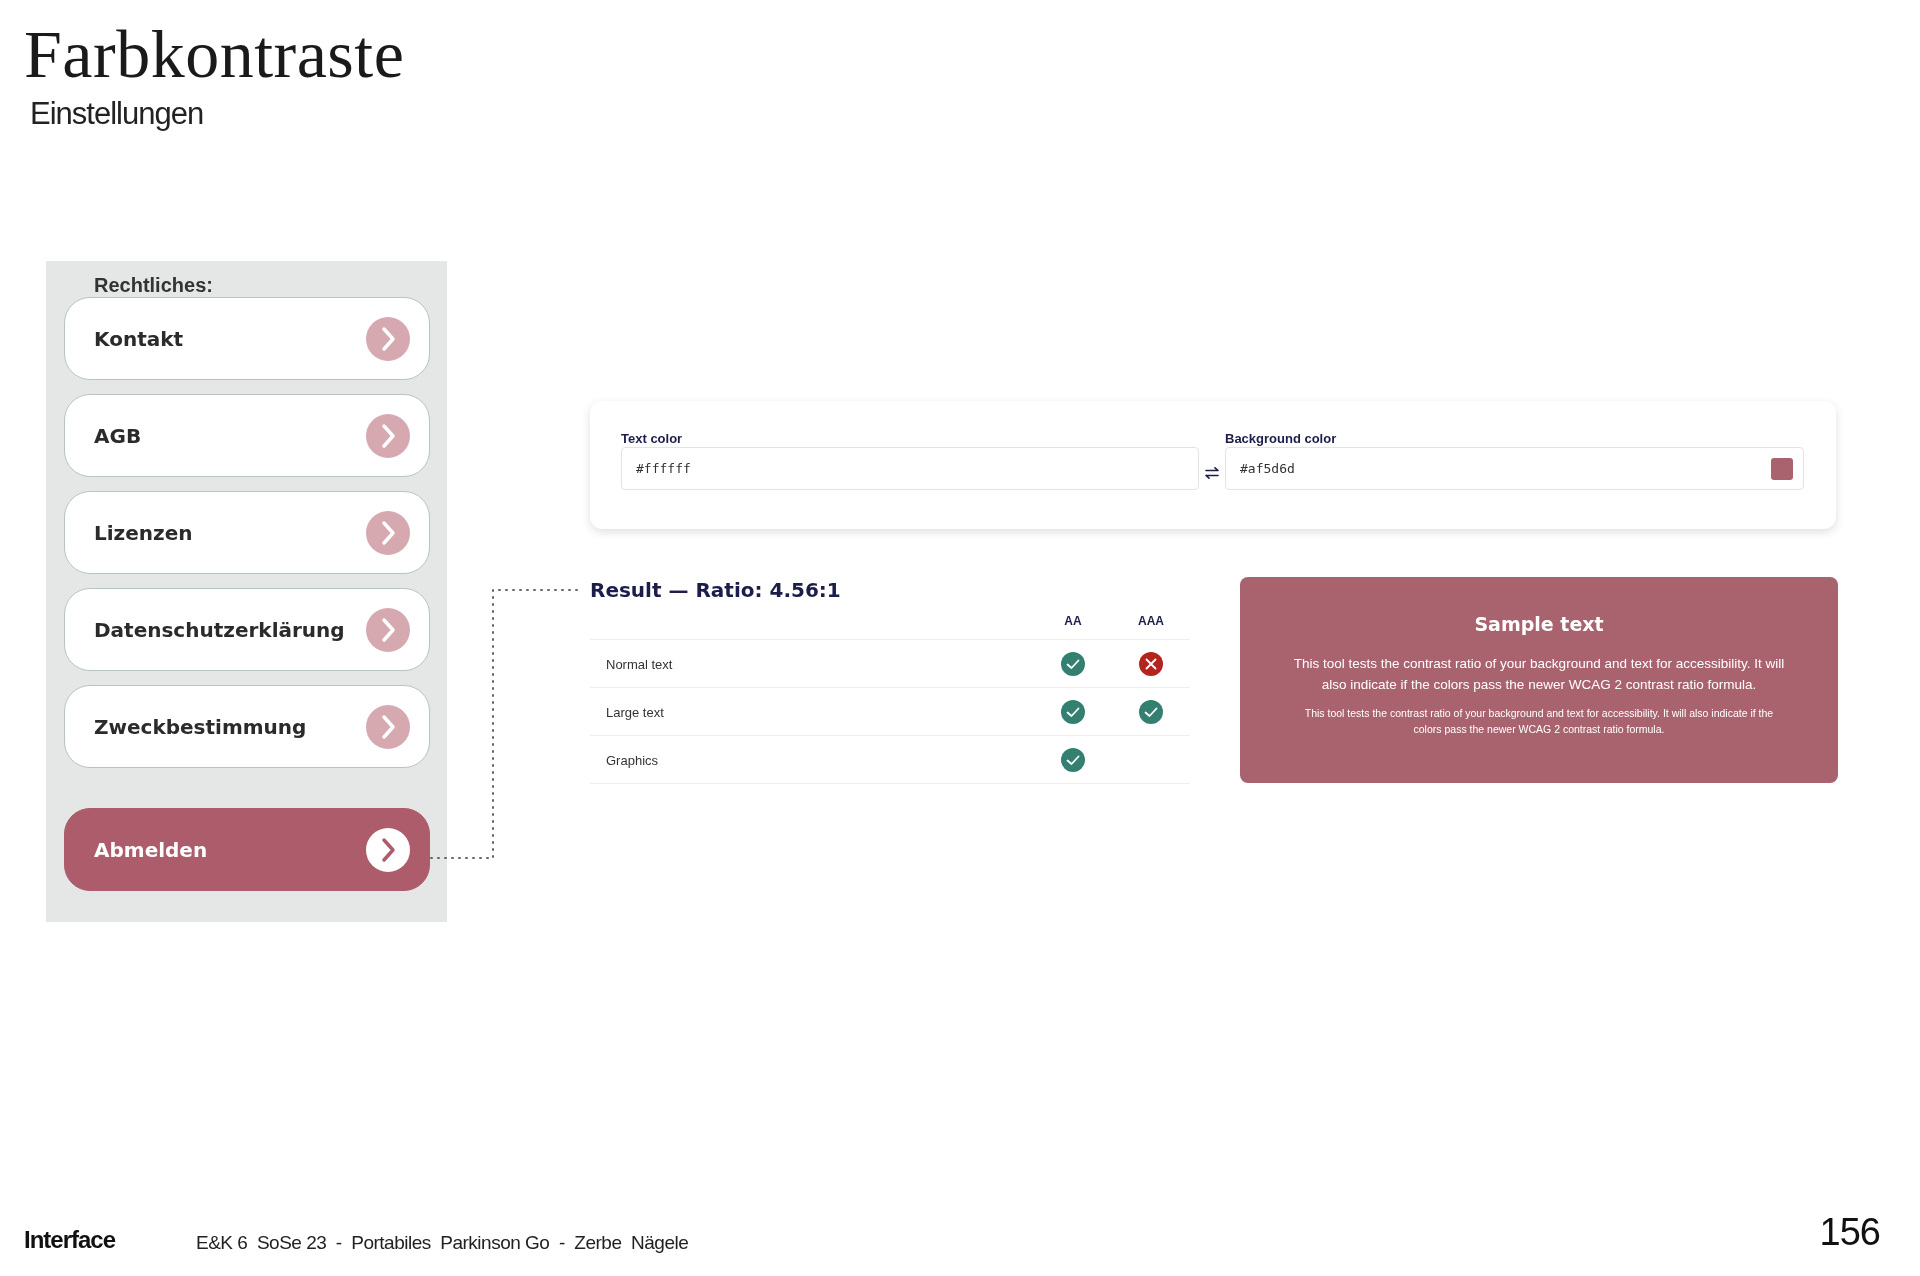  Describe the element at coordinates (247, 338) in the screenshot. I see `menu-item: Kontakt` at that location.